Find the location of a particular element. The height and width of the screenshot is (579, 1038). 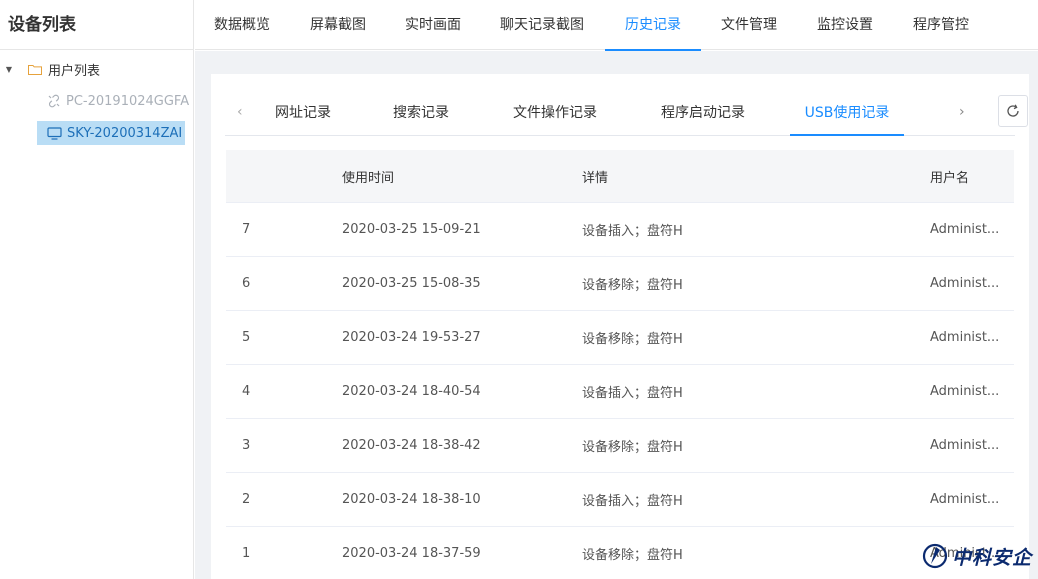

cell-time: 2020-03-24 18-37-59 is located at coordinates (411, 553).